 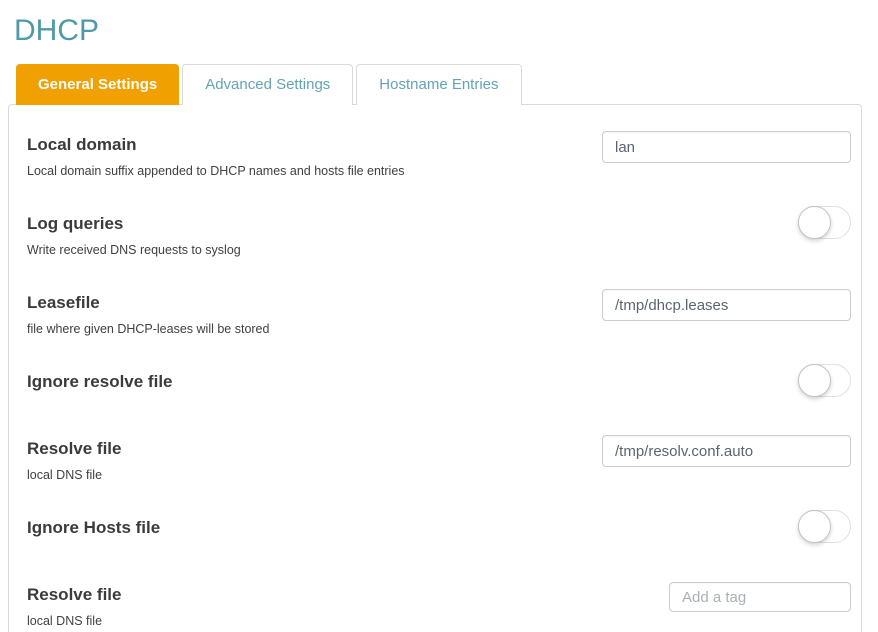 I want to click on resolve-file-tags-label: Resolve file, so click(x=74, y=594).